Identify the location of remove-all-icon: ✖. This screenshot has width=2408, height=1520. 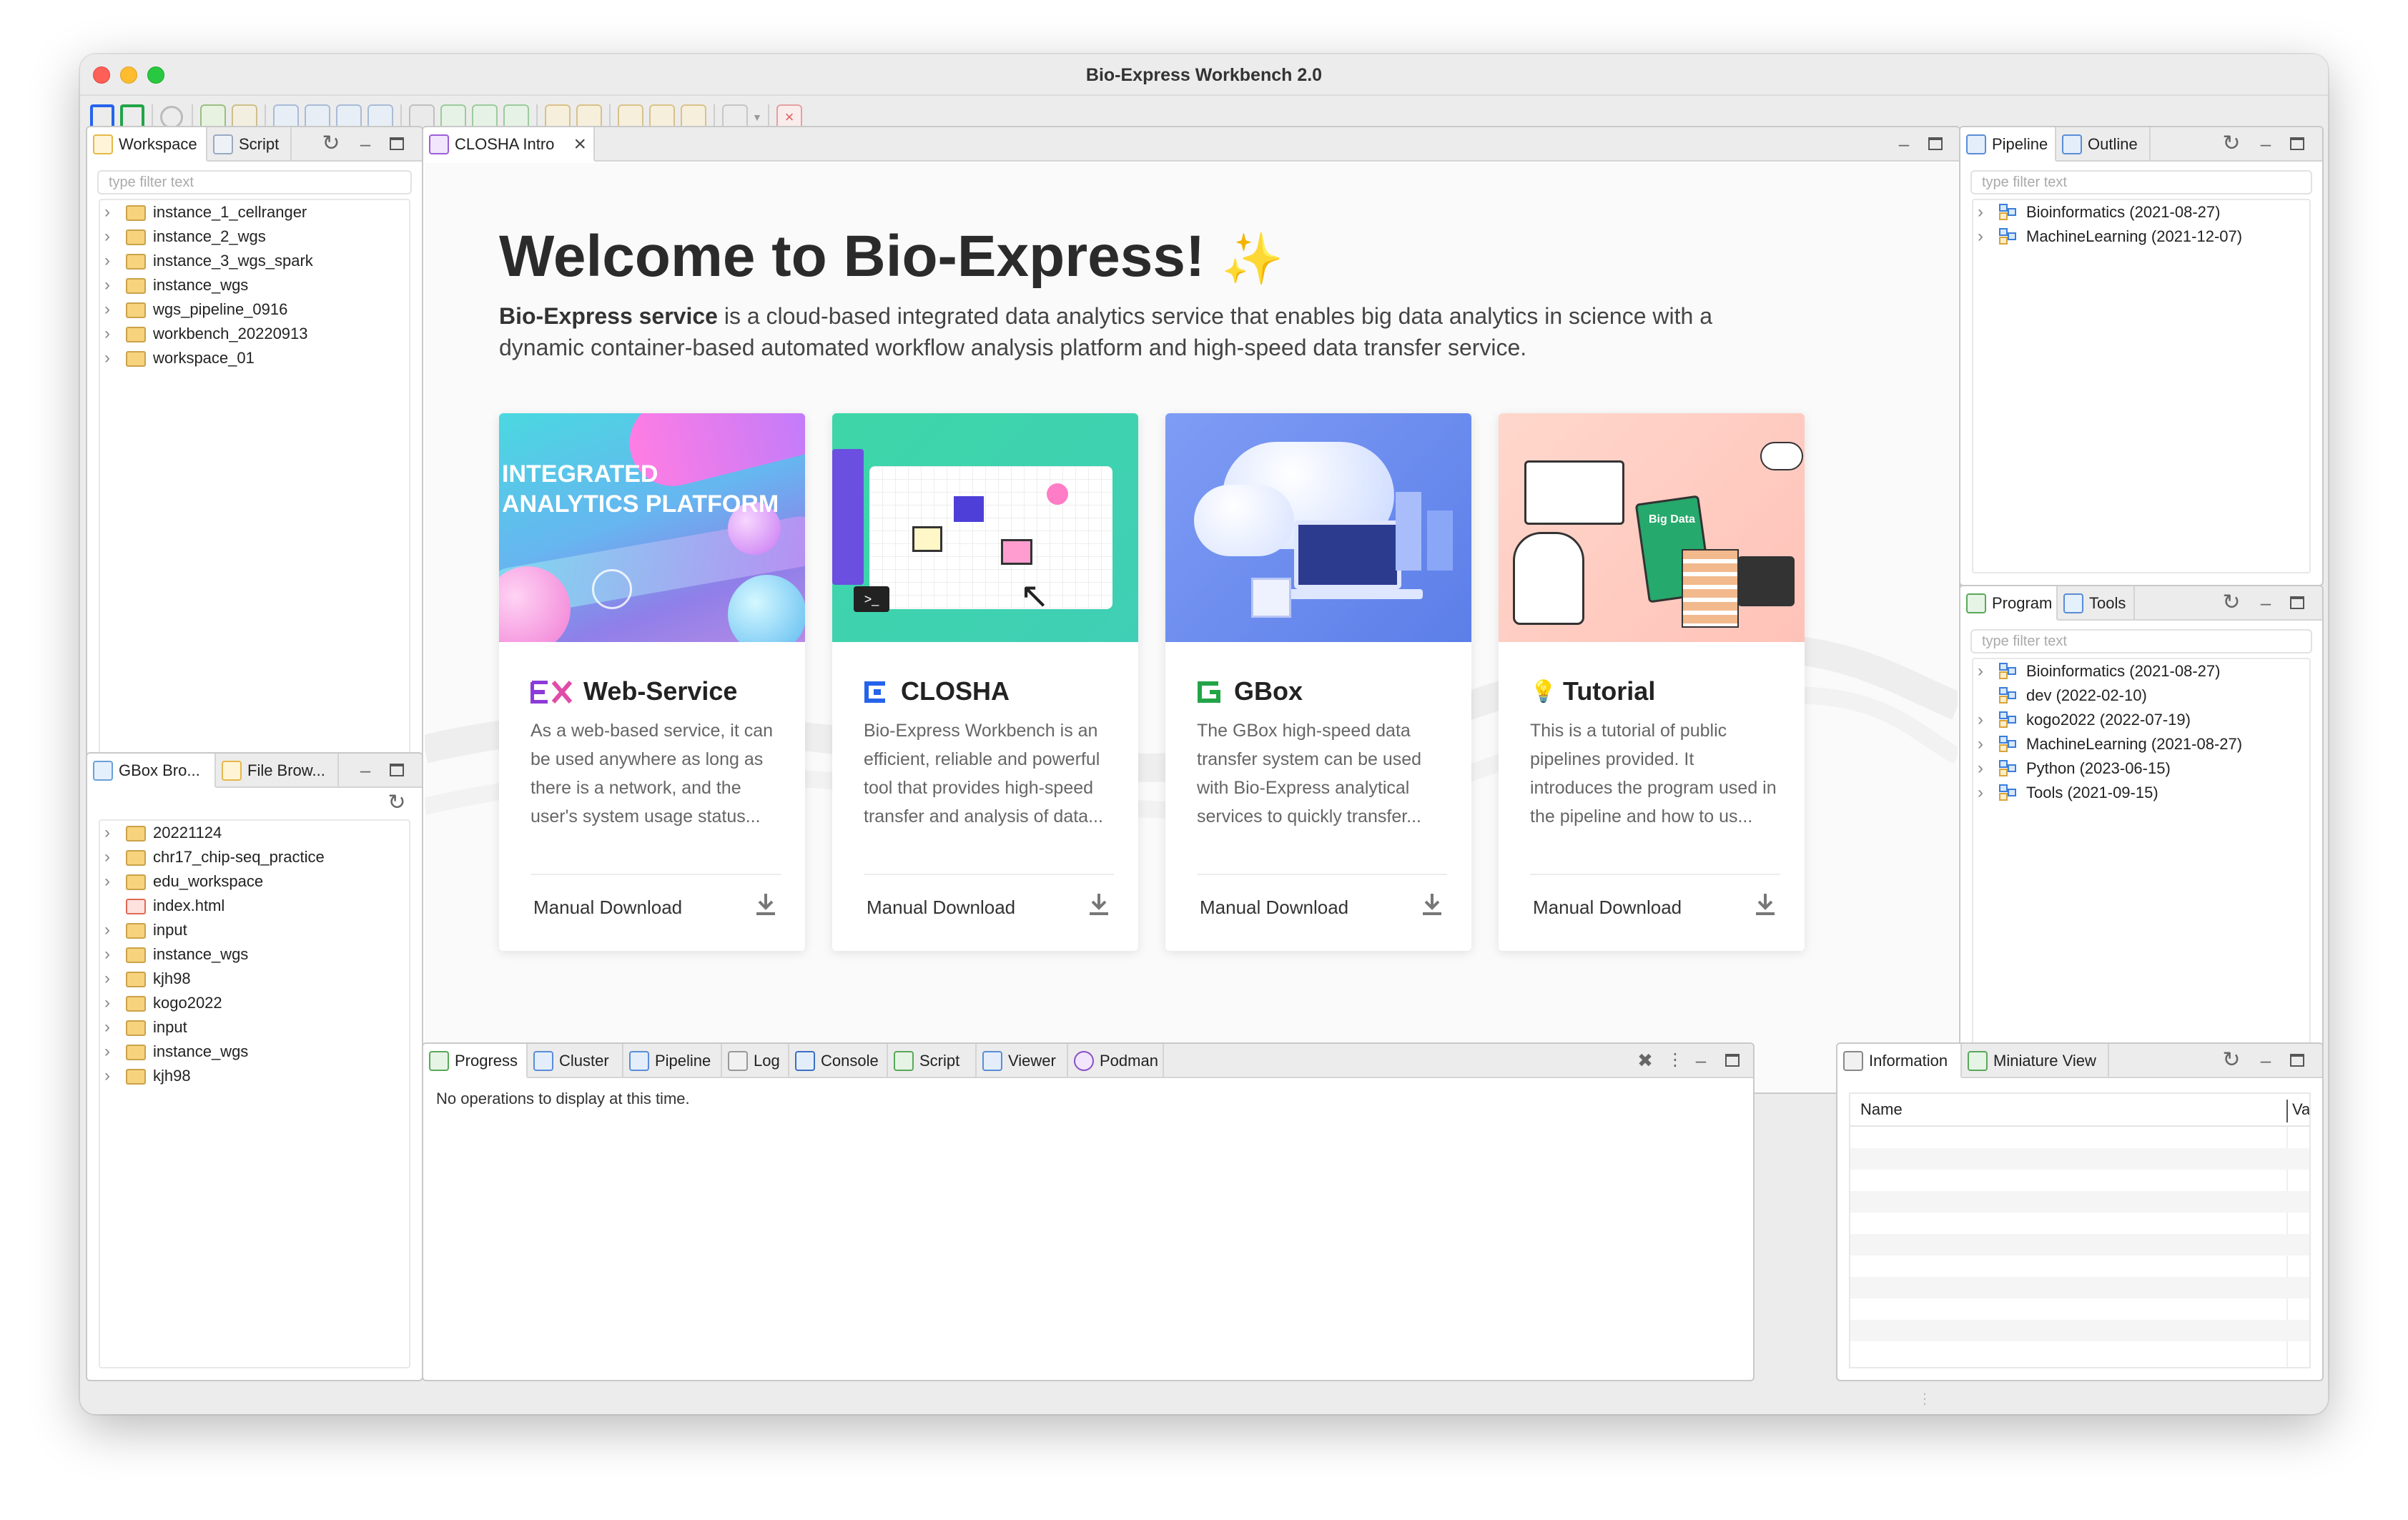
(1645, 1060).